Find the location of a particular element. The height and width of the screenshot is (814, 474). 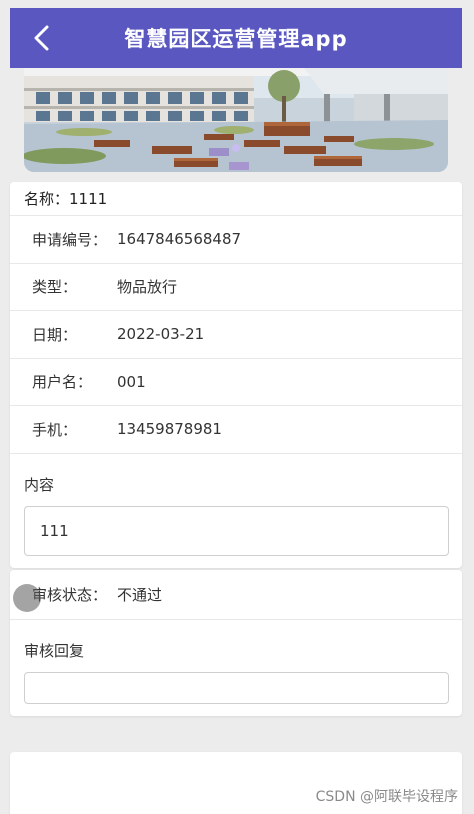

chevron-left-icon is located at coordinates (41, 38).